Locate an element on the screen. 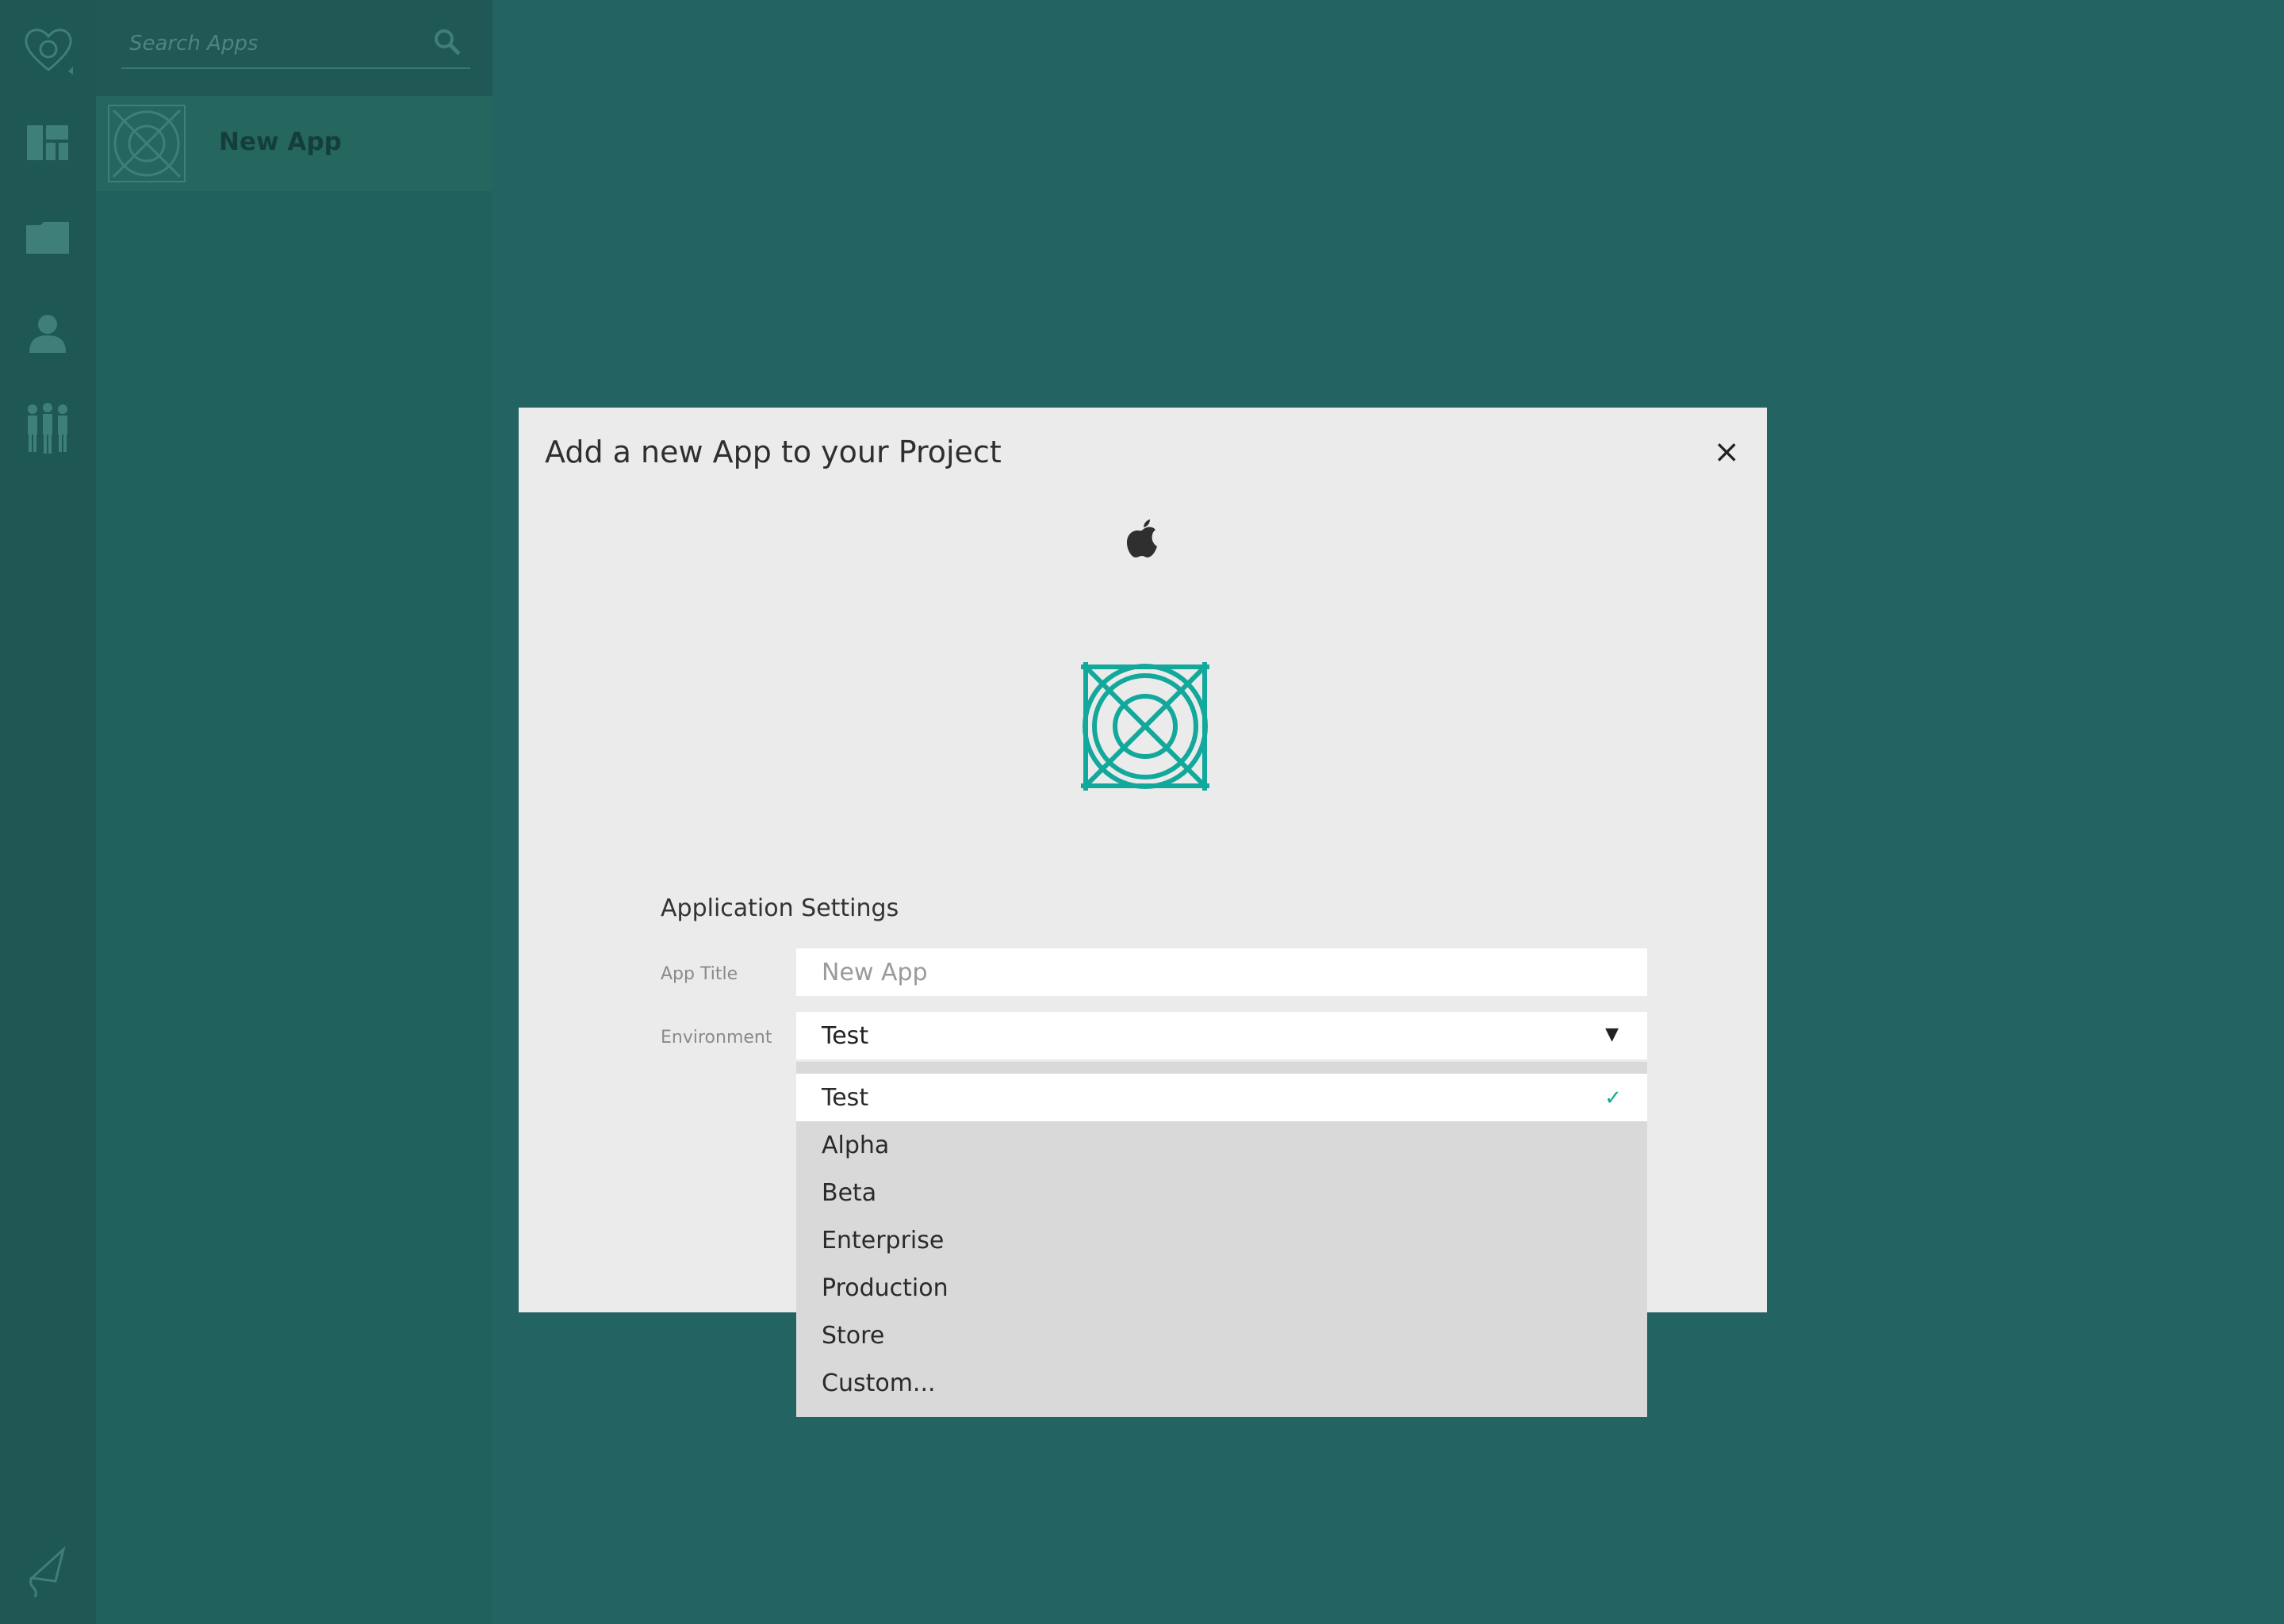 This screenshot has width=2284, height=1624. dropdown-option-beta: Beta is located at coordinates (1221, 1192).